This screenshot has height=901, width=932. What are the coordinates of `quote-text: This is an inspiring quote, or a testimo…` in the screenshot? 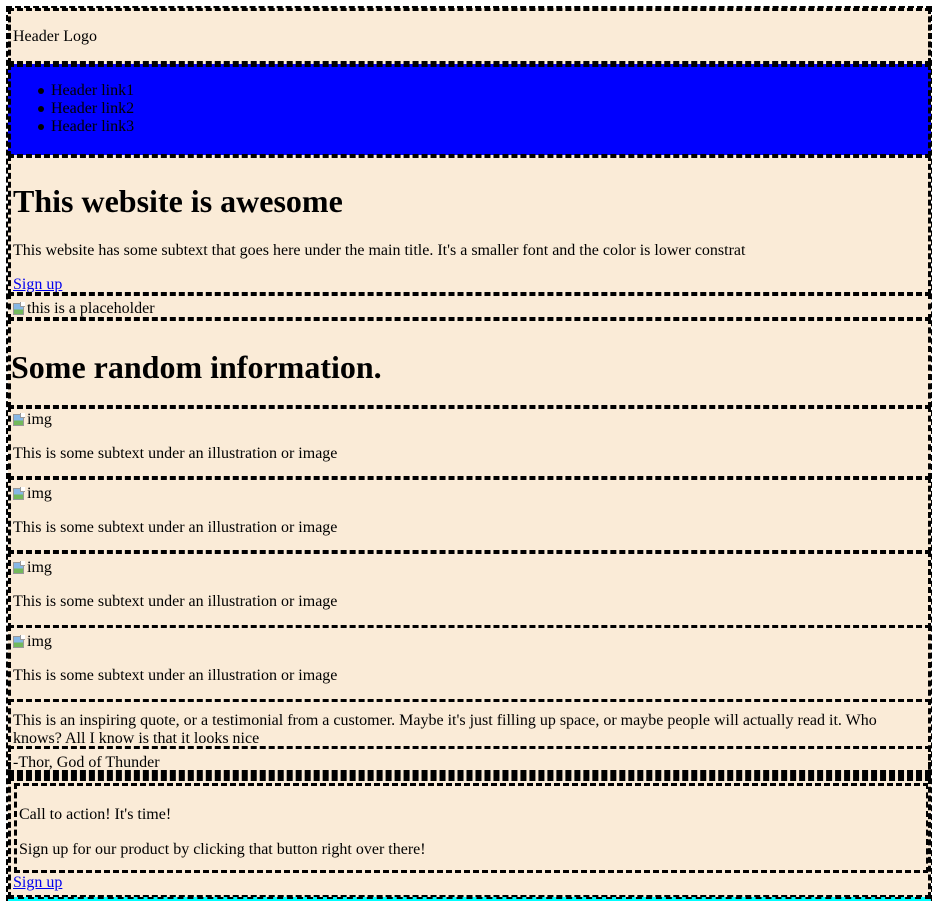 It's located at (445, 729).